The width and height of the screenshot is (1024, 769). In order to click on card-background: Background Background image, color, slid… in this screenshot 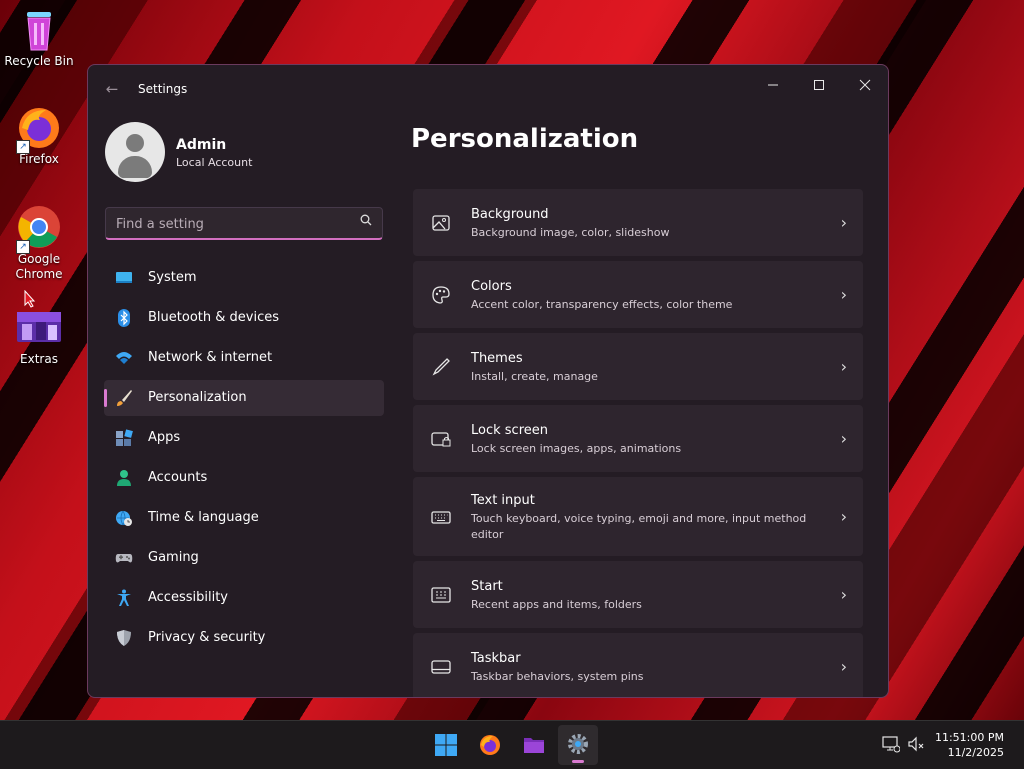, I will do `click(638, 222)`.